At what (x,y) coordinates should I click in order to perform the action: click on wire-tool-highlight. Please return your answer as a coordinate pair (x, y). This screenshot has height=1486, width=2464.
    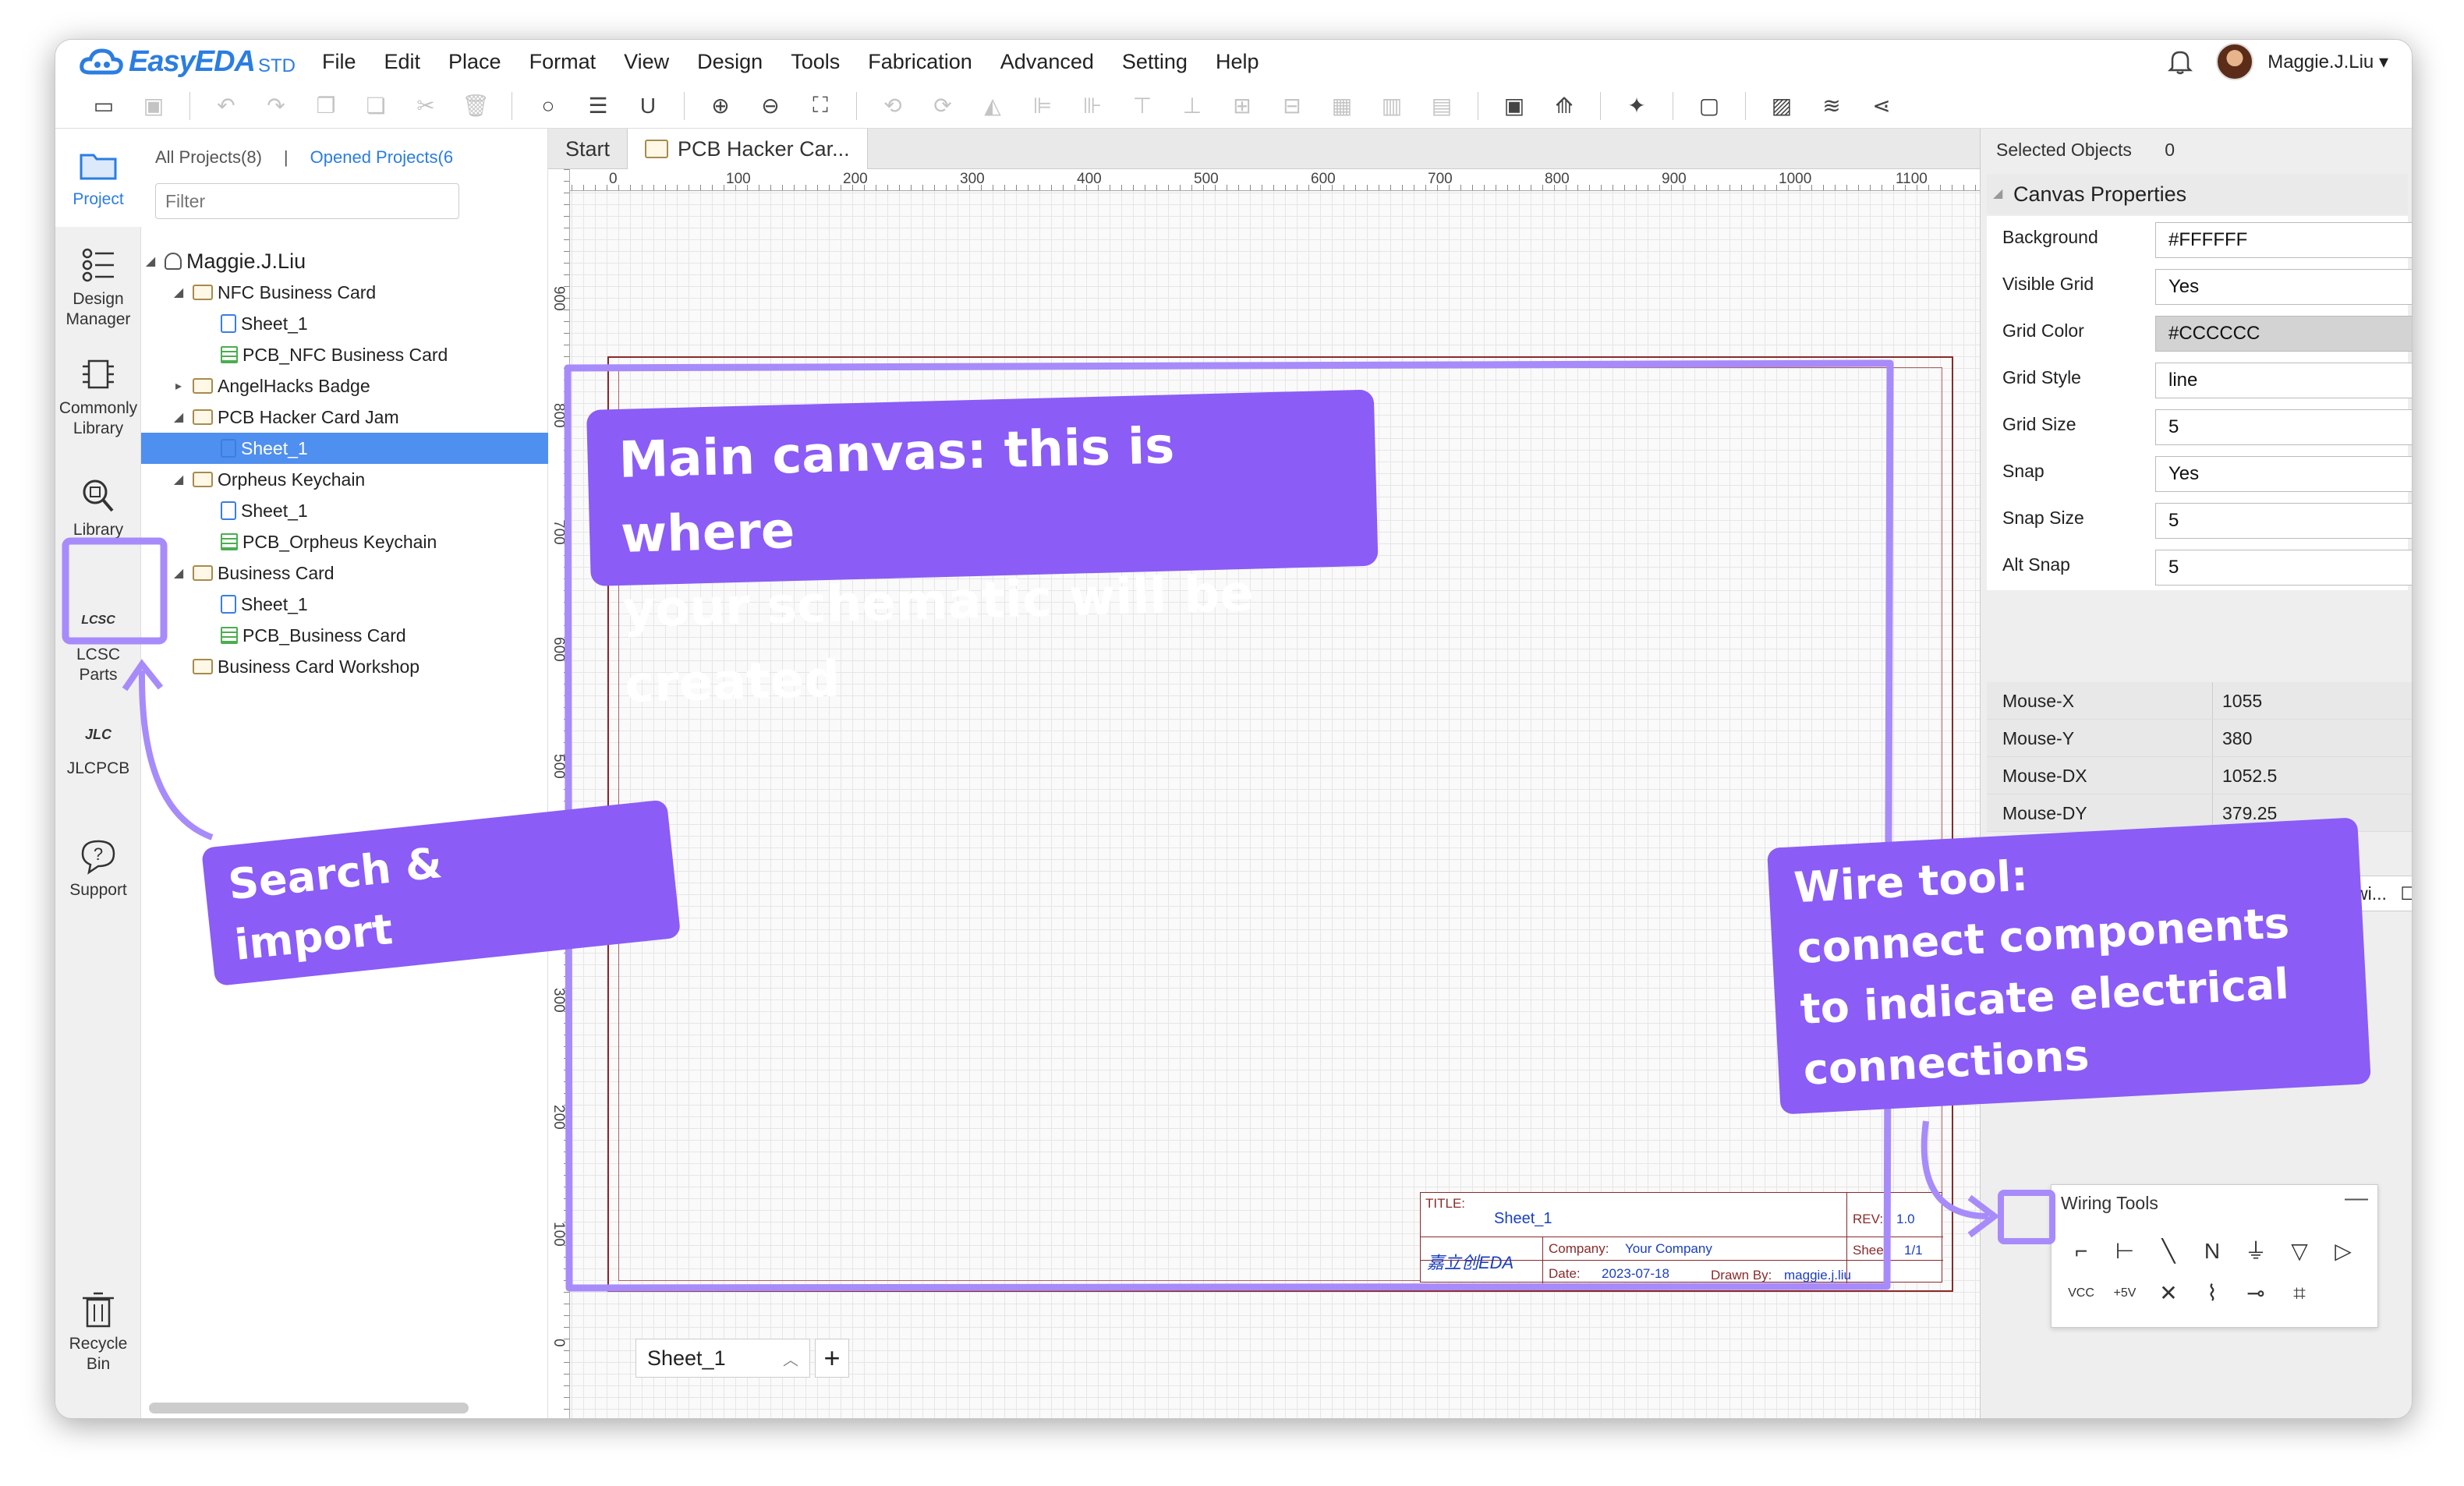
    Looking at the image, I should click on (2026, 1217).